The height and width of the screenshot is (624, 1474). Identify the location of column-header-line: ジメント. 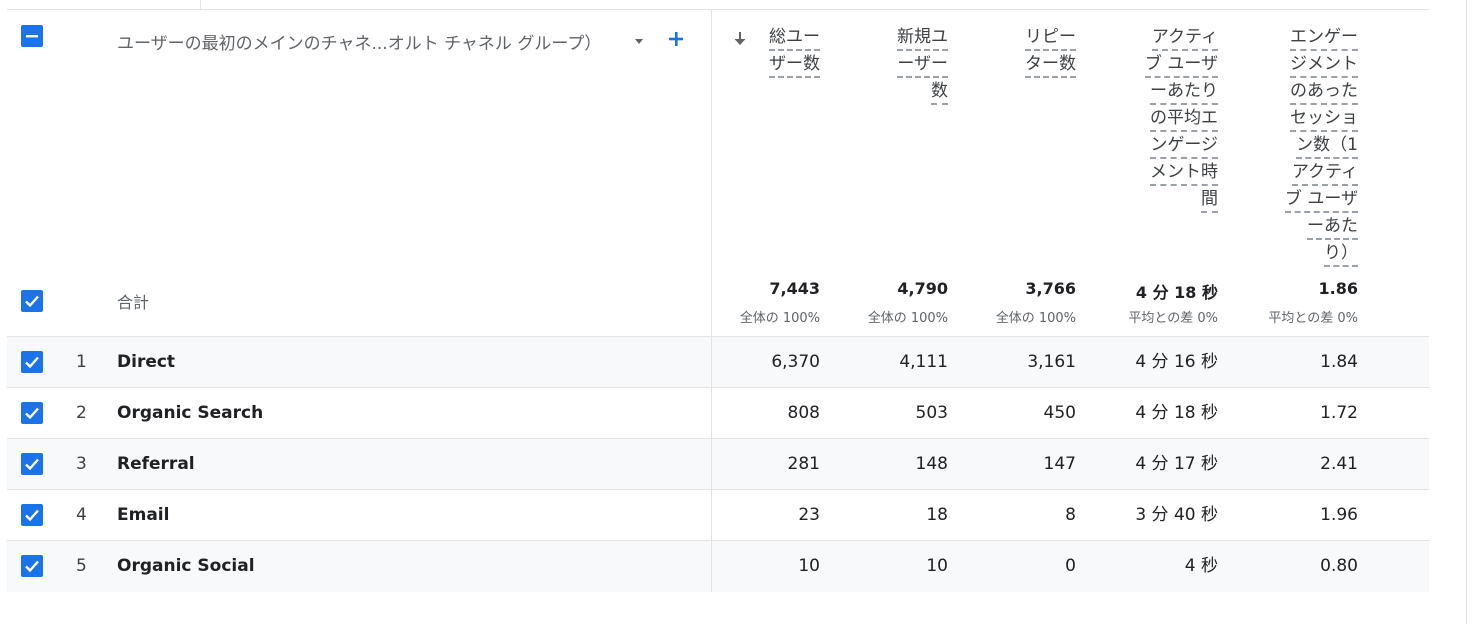
(1324, 65).